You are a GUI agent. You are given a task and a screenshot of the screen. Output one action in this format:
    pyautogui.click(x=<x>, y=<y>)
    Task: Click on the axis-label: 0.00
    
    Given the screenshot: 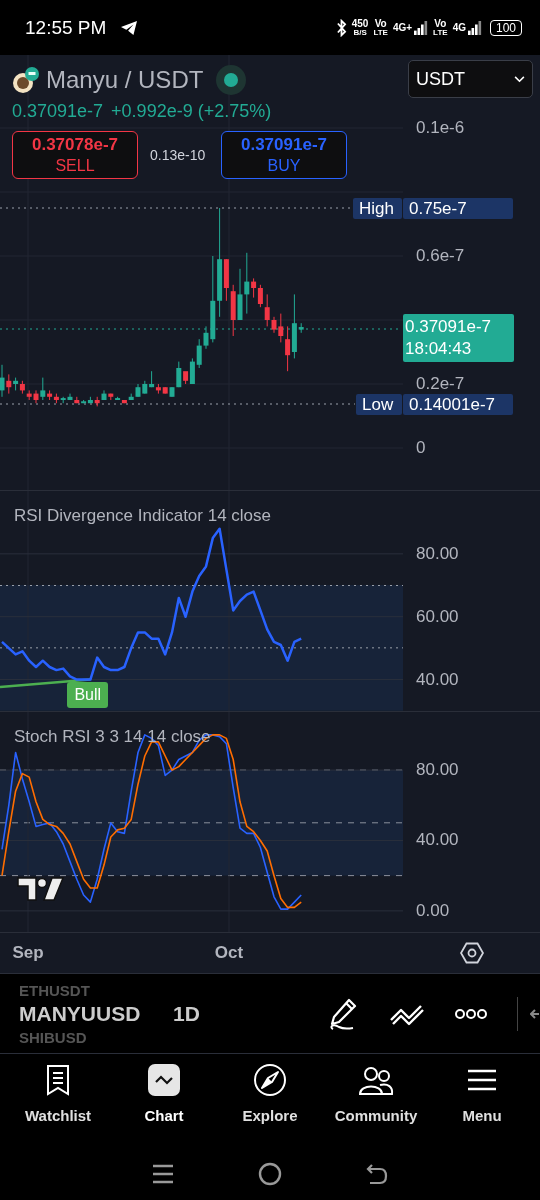 What is the action you would take?
    pyautogui.click(x=433, y=910)
    